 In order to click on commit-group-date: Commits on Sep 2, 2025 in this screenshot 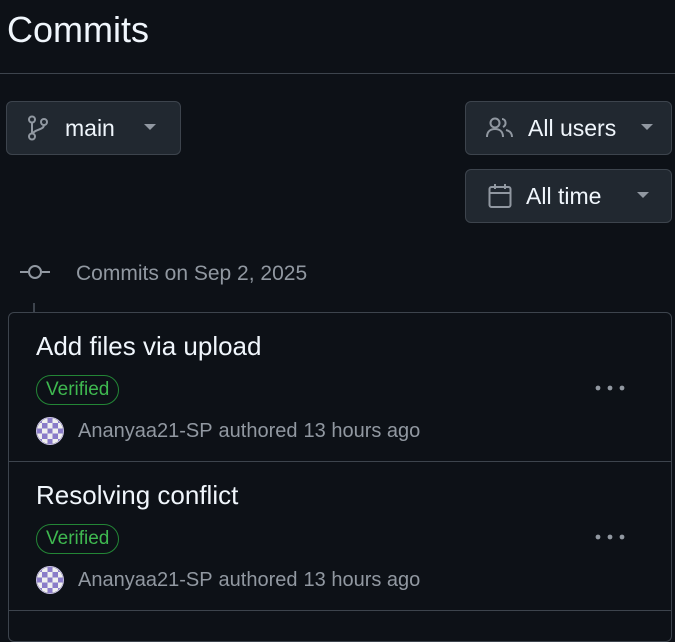, I will do `click(192, 273)`.